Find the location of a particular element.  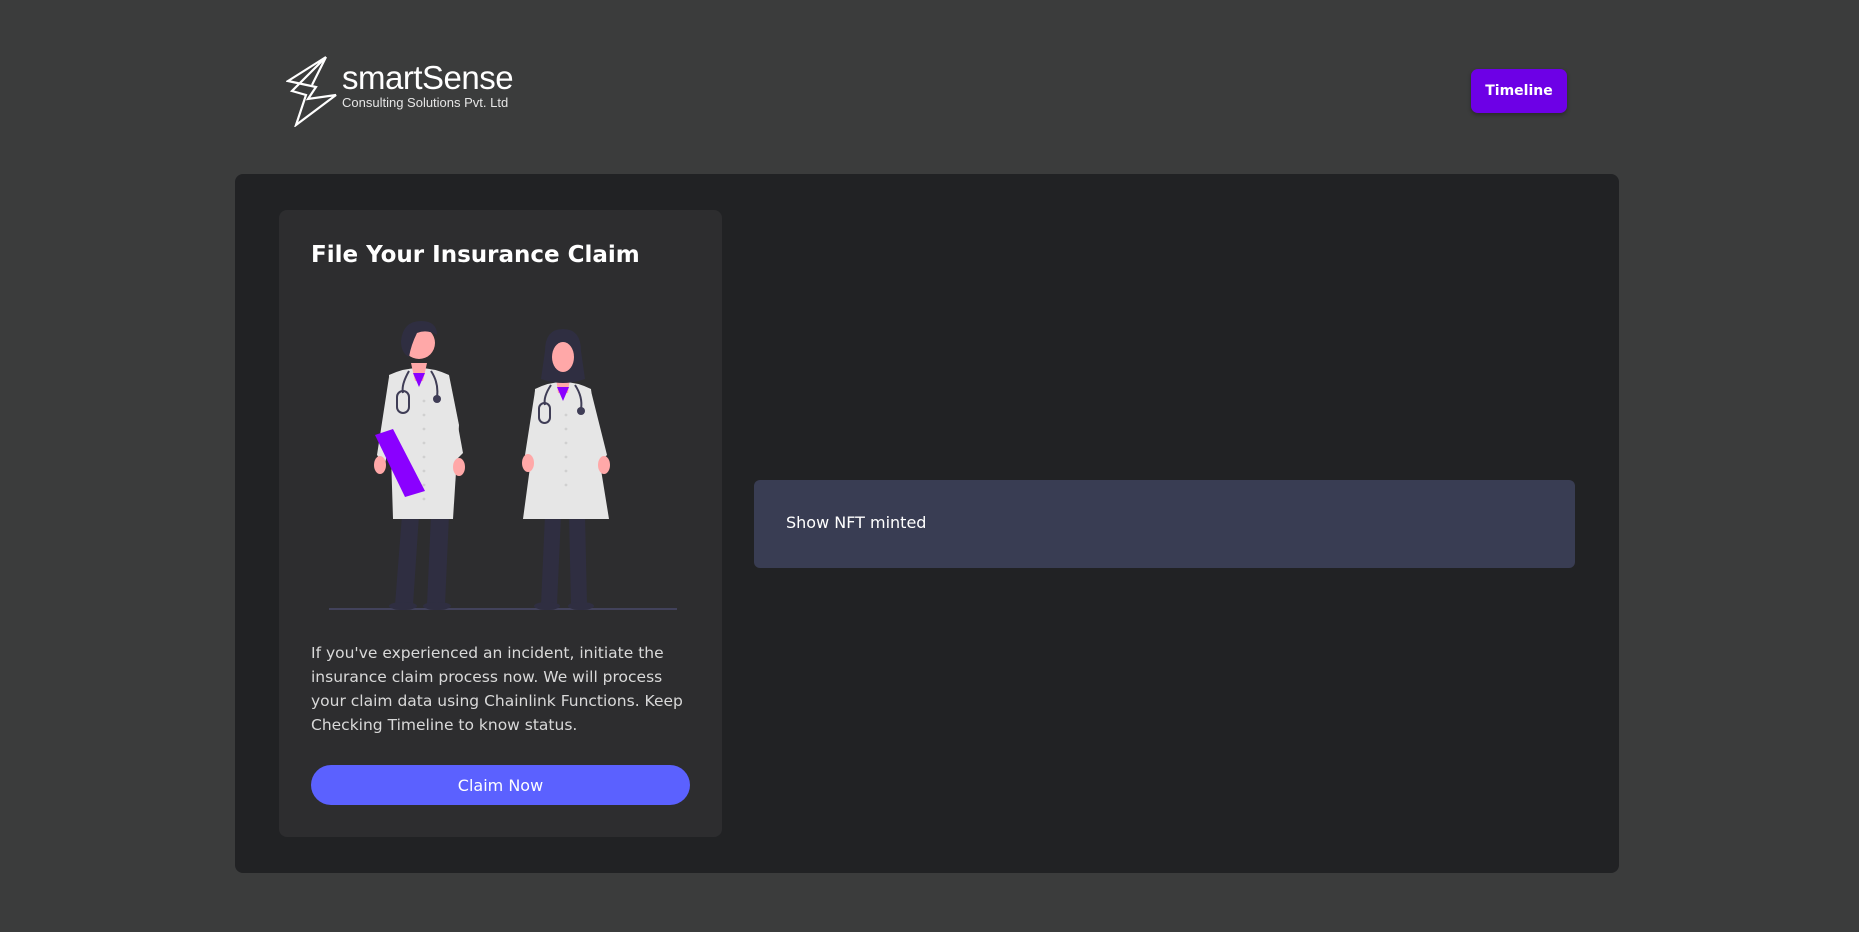

doctors-illustration is located at coordinates (503, 465).